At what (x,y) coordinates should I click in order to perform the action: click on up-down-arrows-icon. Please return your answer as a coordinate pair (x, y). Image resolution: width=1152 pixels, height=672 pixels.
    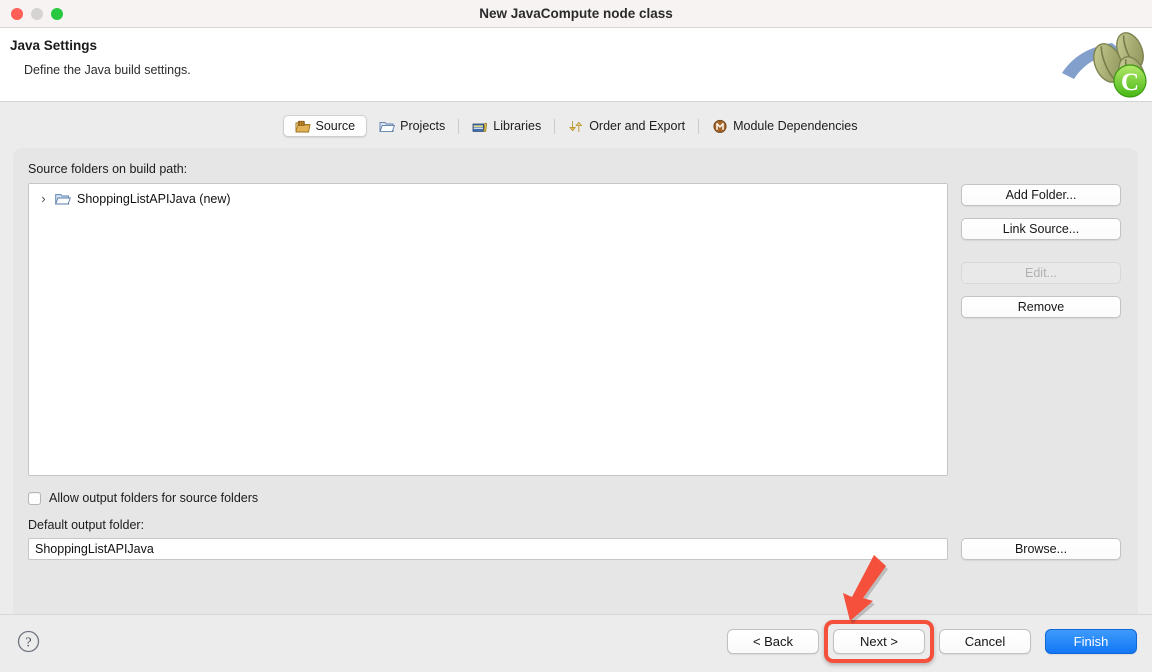
    Looking at the image, I should click on (576, 126).